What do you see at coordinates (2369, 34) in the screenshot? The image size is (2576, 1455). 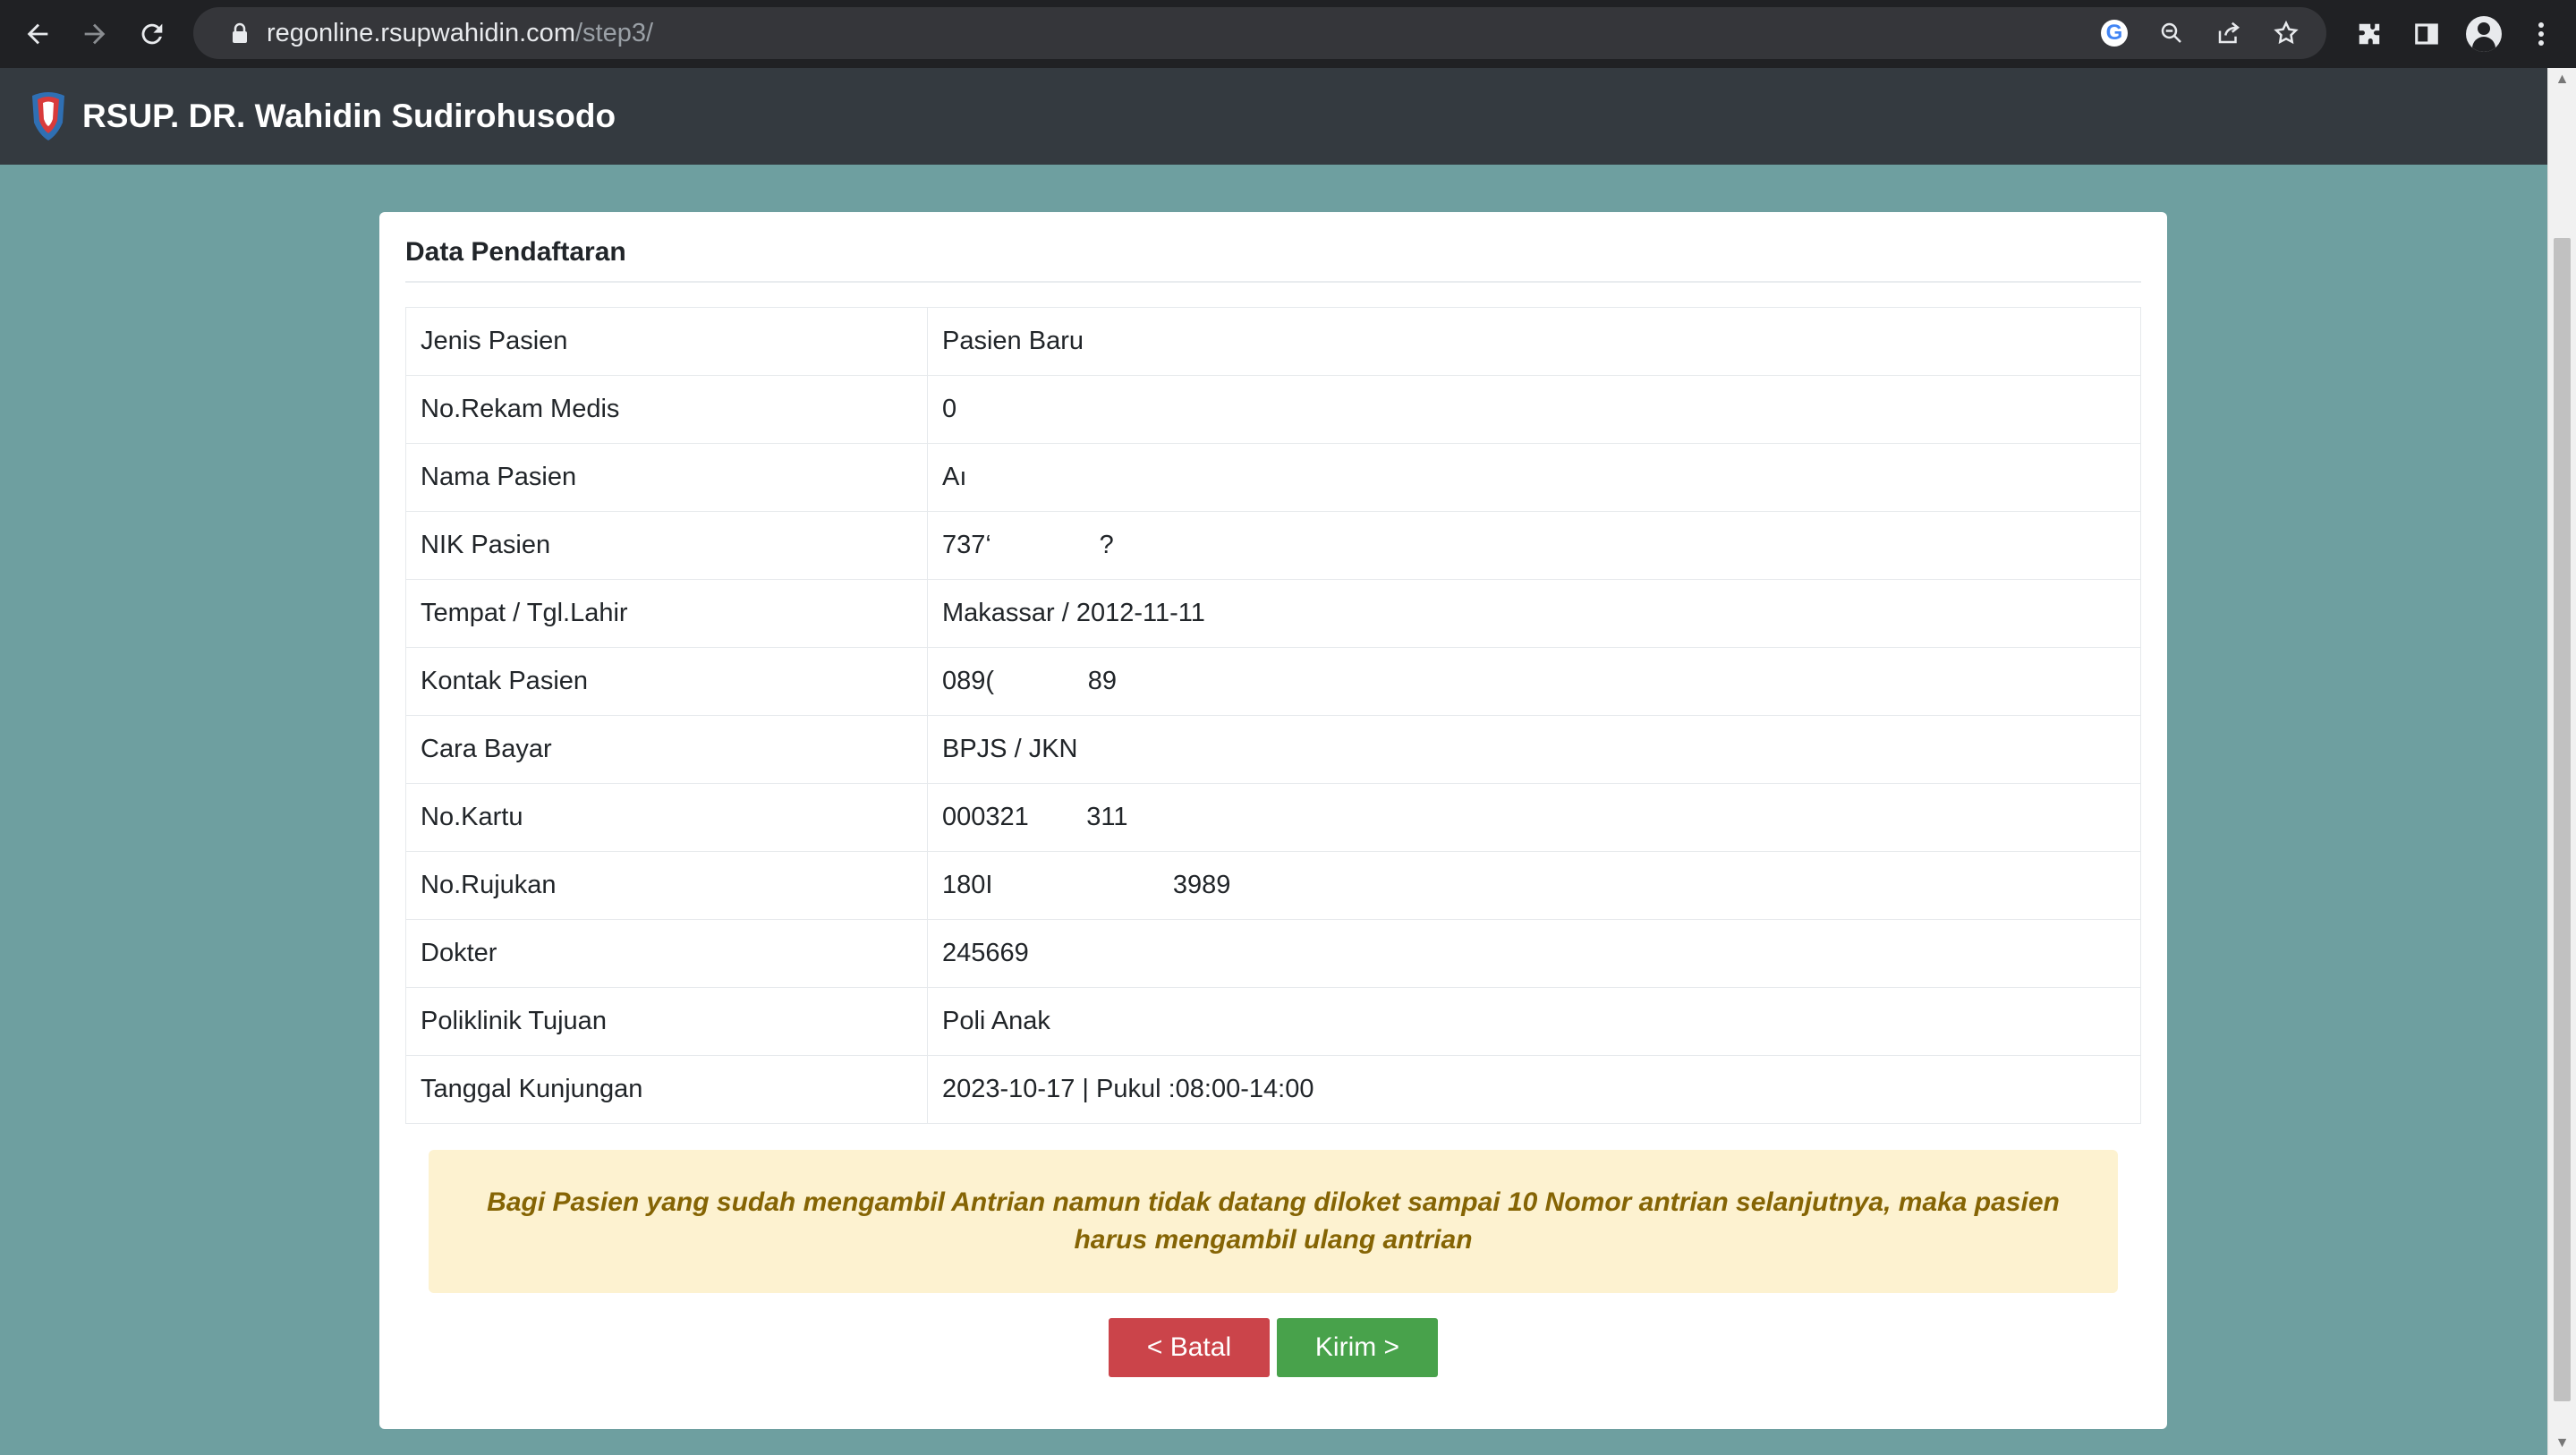 I see `extensions-icon` at bounding box center [2369, 34].